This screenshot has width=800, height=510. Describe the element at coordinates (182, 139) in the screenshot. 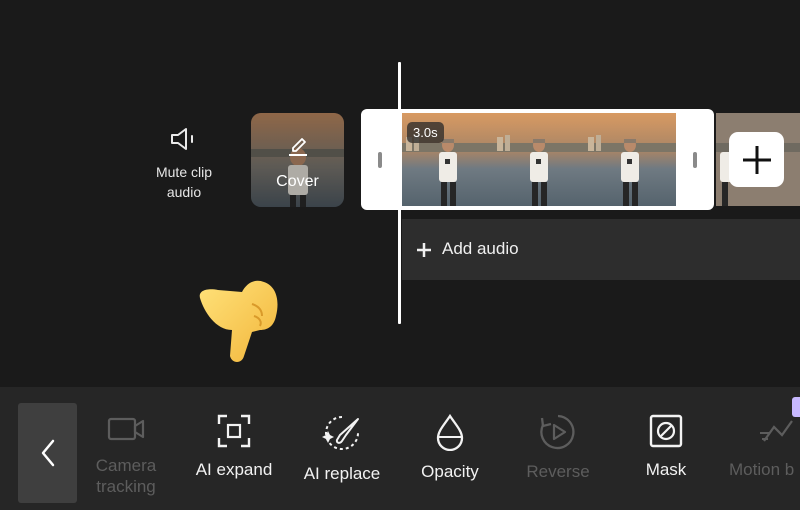

I see `speaker-muted-icon` at that location.